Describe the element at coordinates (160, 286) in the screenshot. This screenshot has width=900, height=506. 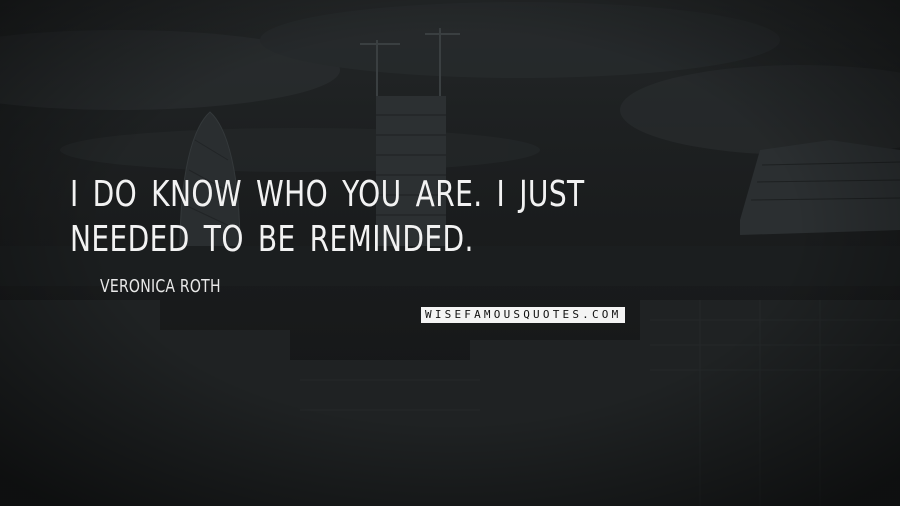
I see `author-name: Veronica Roth` at that location.